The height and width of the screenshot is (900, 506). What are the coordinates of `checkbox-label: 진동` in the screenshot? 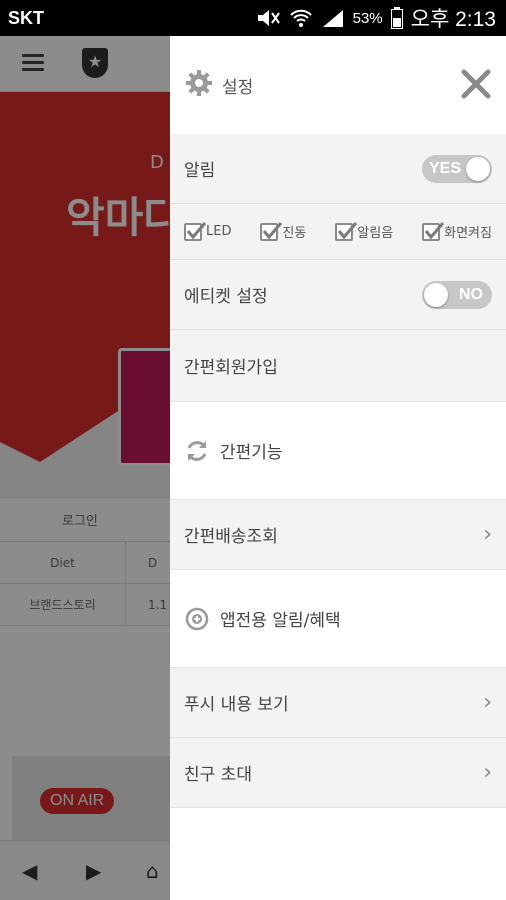 It's located at (294, 233).